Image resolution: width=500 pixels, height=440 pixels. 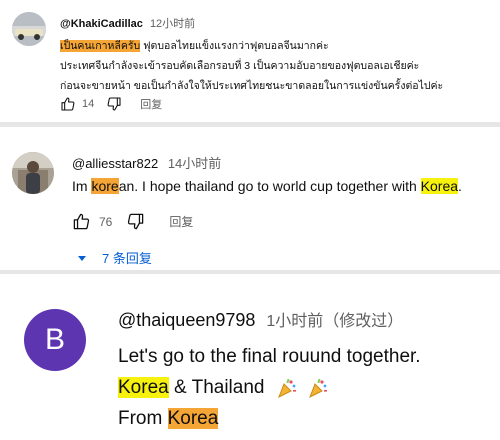 I want to click on timestamp: 1小时前（修改过）, so click(x=334, y=321).